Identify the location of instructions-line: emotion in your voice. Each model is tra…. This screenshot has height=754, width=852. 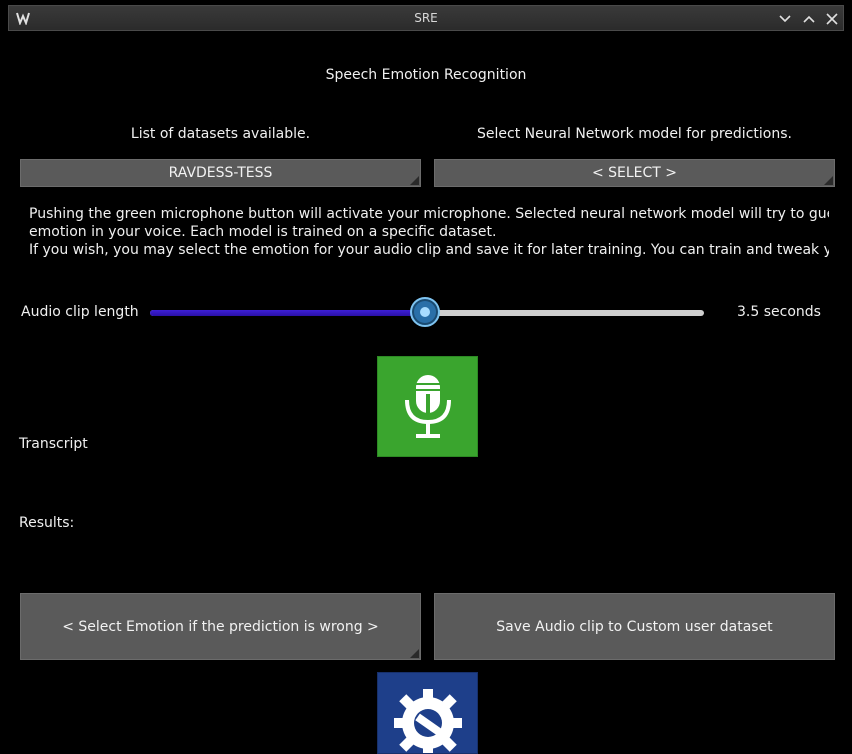
(263, 232).